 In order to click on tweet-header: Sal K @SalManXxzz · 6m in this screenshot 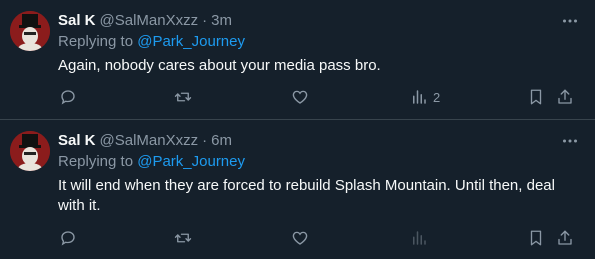, I will do `click(145, 140)`.